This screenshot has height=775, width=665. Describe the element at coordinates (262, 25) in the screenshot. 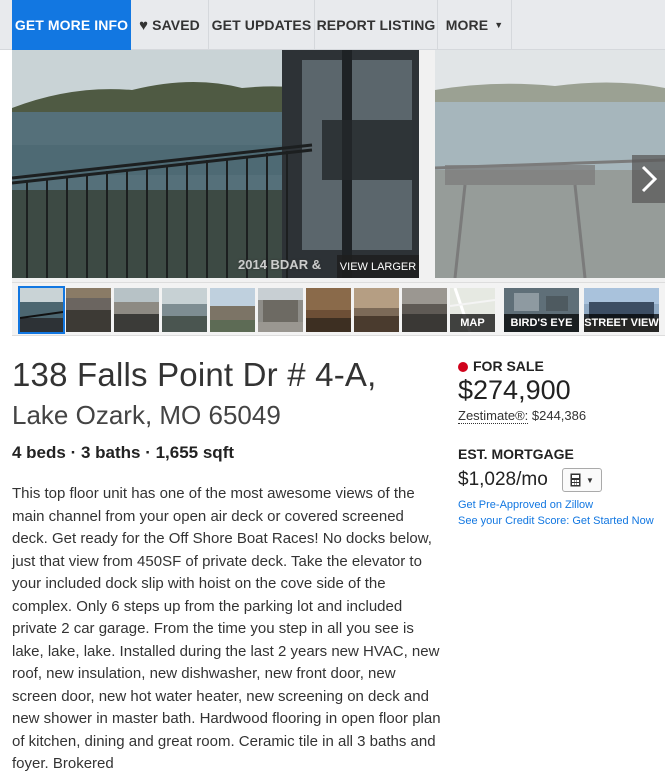

I see `get-updates-button: GET UPDATES` at that location.